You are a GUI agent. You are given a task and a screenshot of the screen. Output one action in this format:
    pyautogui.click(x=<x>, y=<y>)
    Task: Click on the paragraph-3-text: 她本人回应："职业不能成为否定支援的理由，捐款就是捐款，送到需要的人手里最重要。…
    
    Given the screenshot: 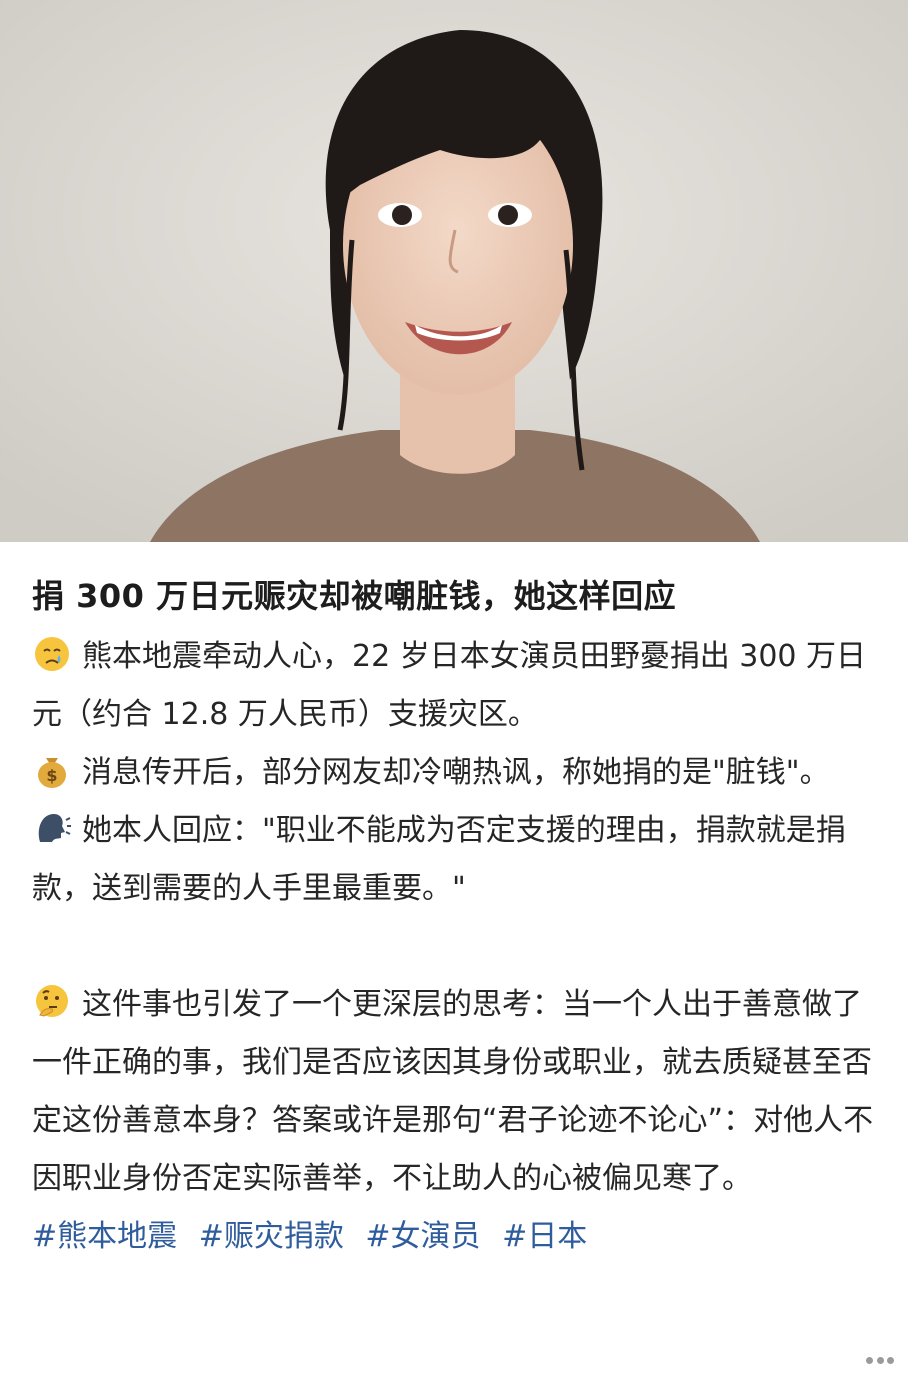 What is the action you would take?
    pyautogui.click(x=439, y=859)
    